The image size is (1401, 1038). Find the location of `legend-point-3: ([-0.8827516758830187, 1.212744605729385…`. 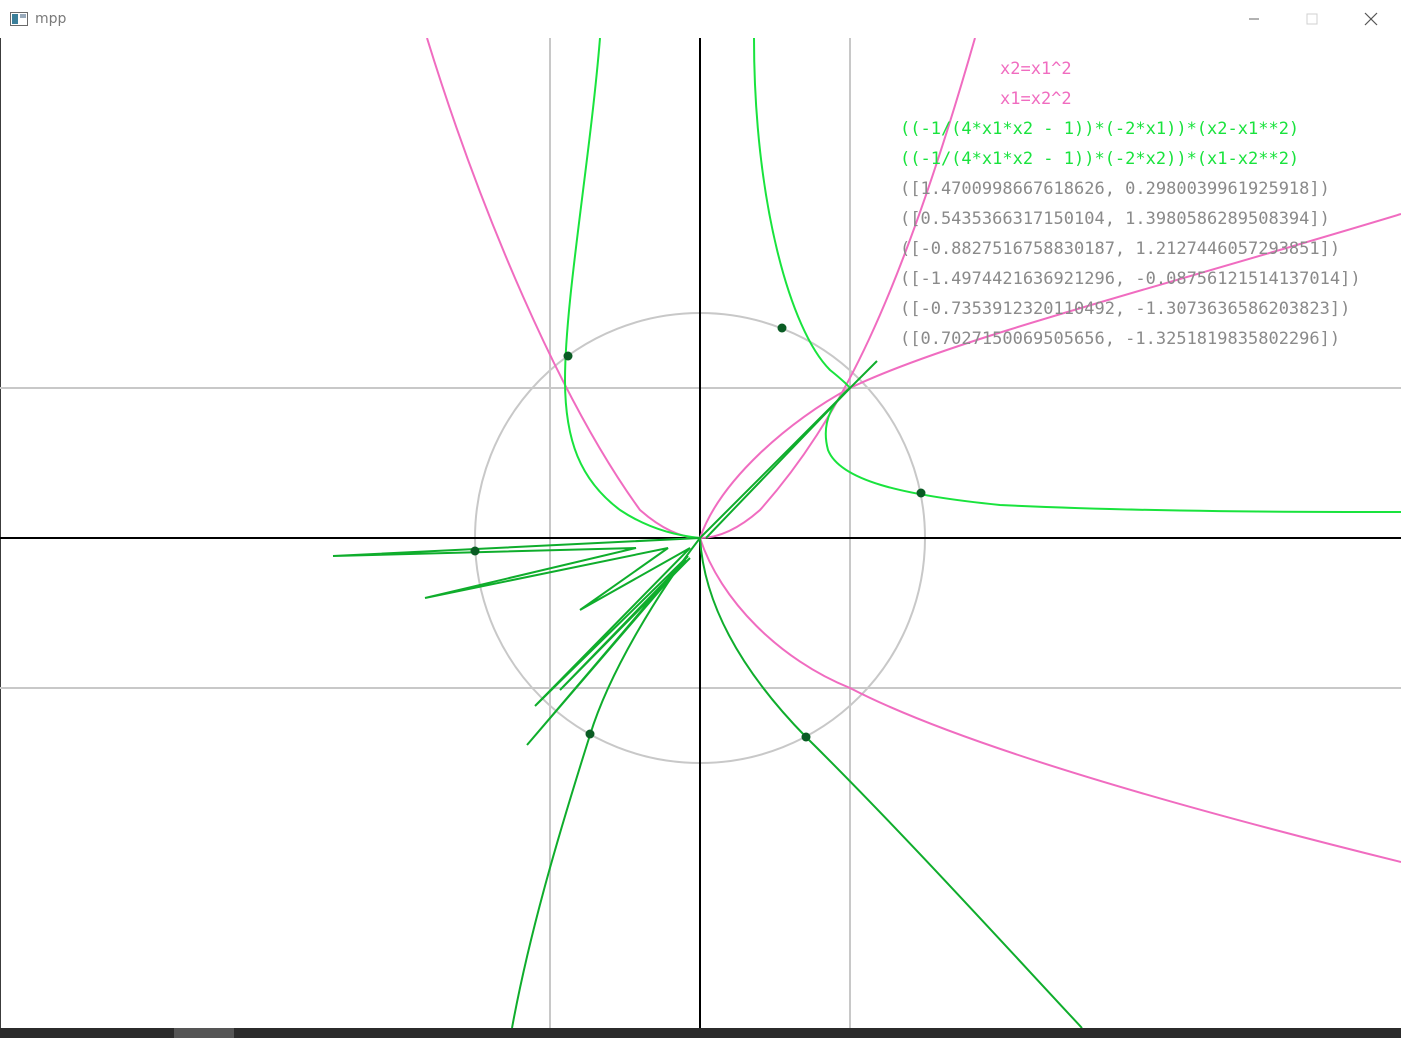

legend-point-3: ([-0.8827516758830187, 1.212744605729385… is located at coordinates (1120, 249).